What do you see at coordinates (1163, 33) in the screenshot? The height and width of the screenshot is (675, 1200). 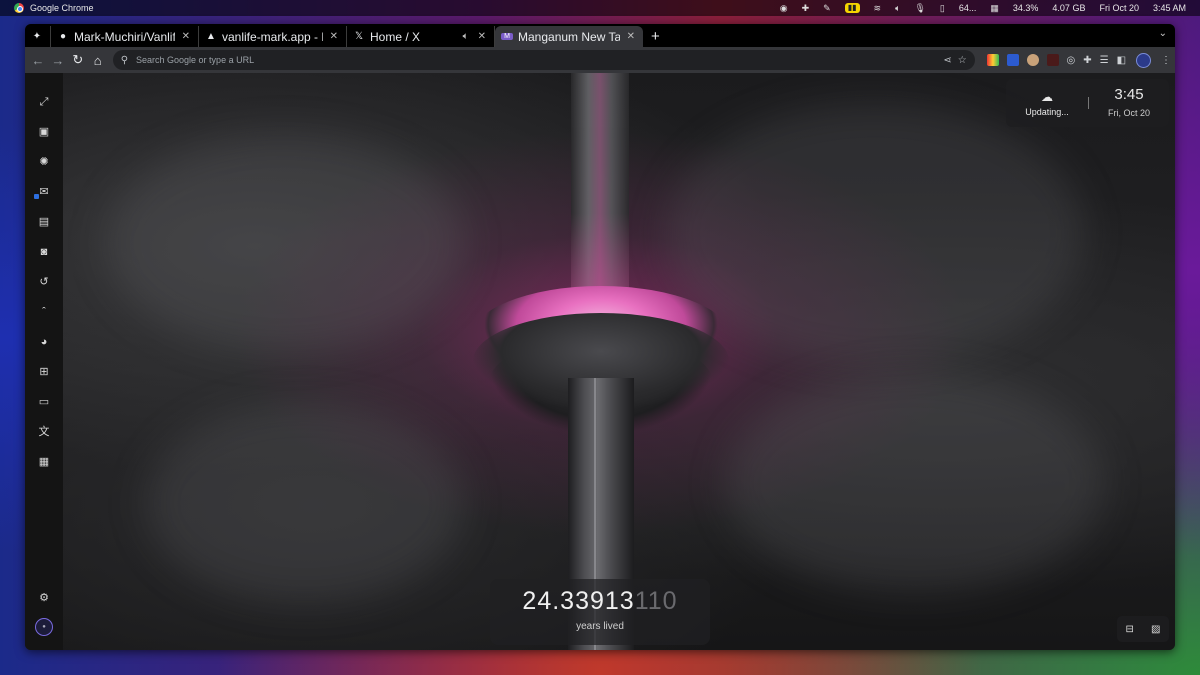 I see `tab-search-chevron-icon: ⌄` at bounding box center [1163, 33].